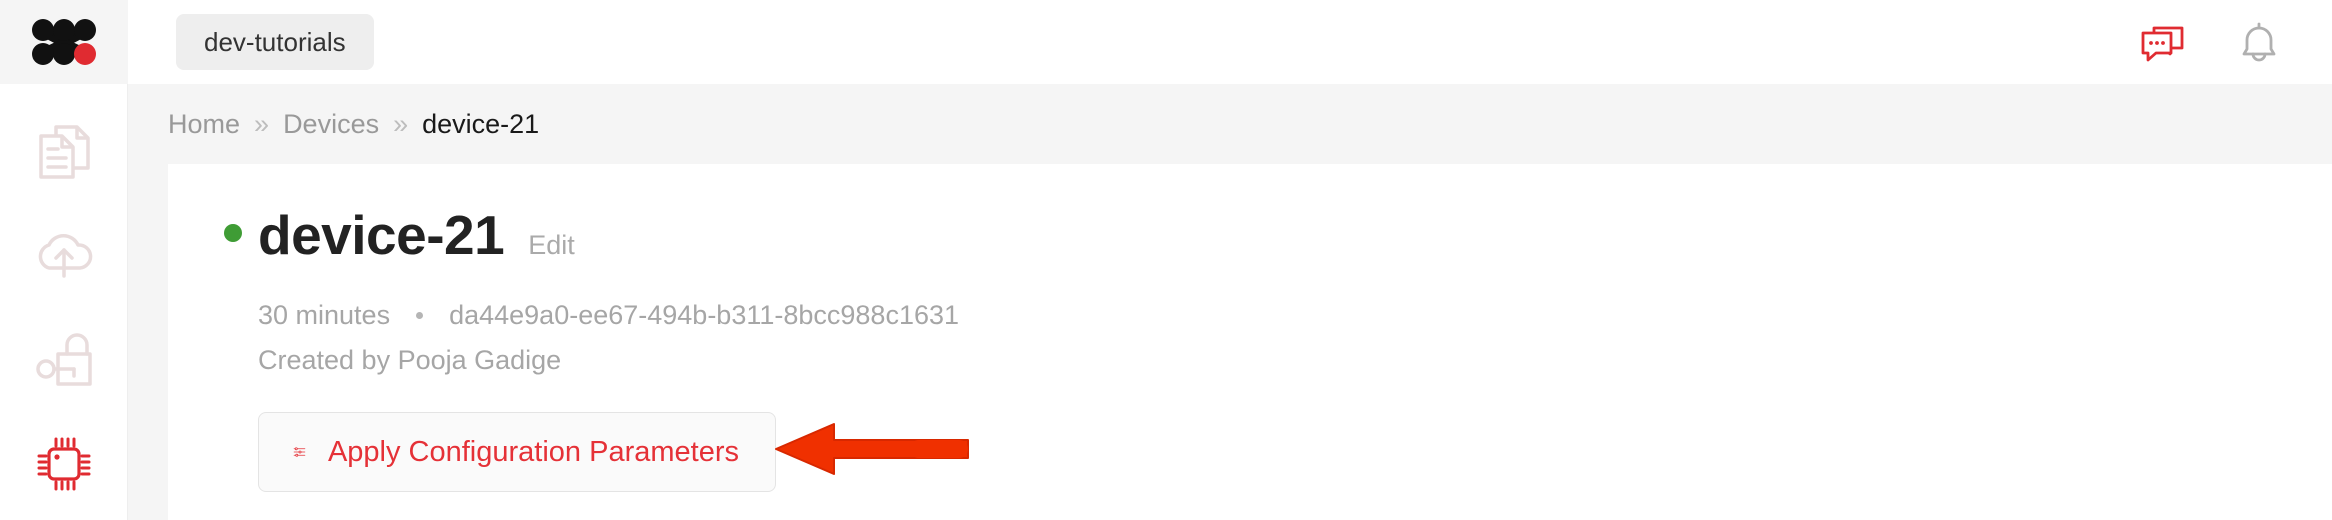 The height and width of the screenshot is (520, 2332). What do you see at coordinates (533, 451) in the screenshot?
I see `apply-configuration-parameters-label: Apply Configuration Parameters` at bounding box center [533, 451].